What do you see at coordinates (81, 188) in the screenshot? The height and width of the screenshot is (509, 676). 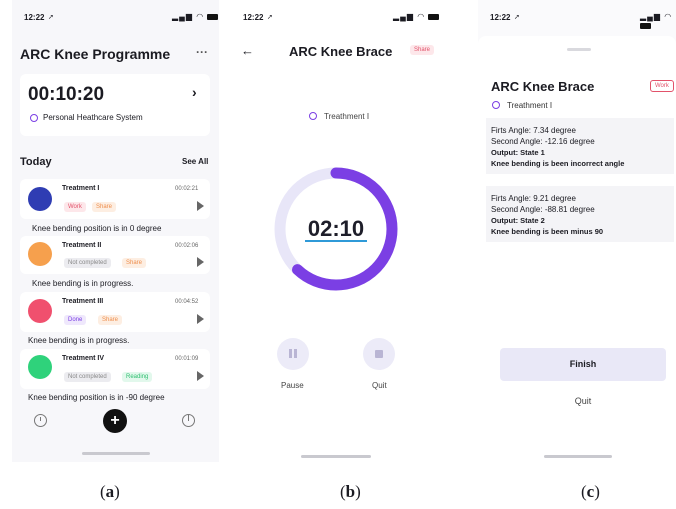 I see `treatment-name: Treatment I` at bounding box center [81, 188].